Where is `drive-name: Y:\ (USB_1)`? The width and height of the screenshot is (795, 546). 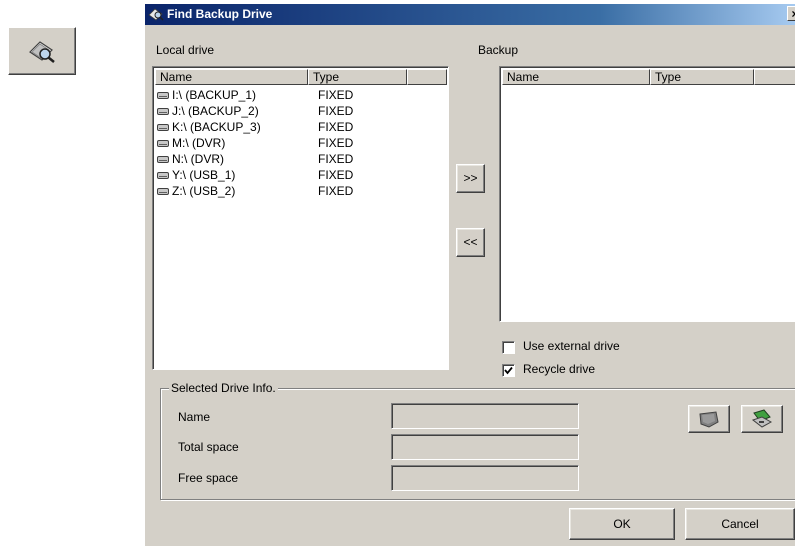
drive-name: Y:\ (USB_1) is located at coordinates (204, 175).